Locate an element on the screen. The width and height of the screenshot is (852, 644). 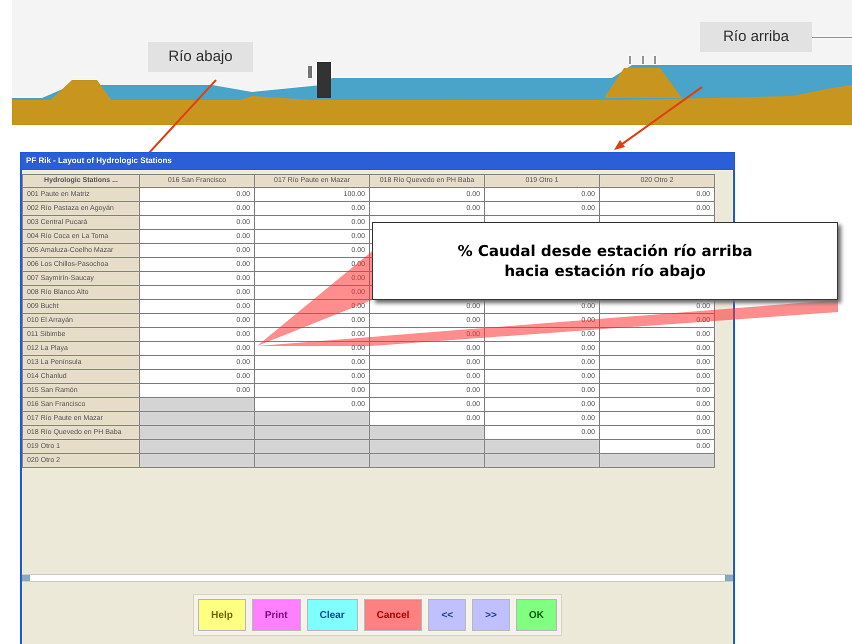
callout-text: % Caudal desde estación río arriba is located at coordinates (605, 251).